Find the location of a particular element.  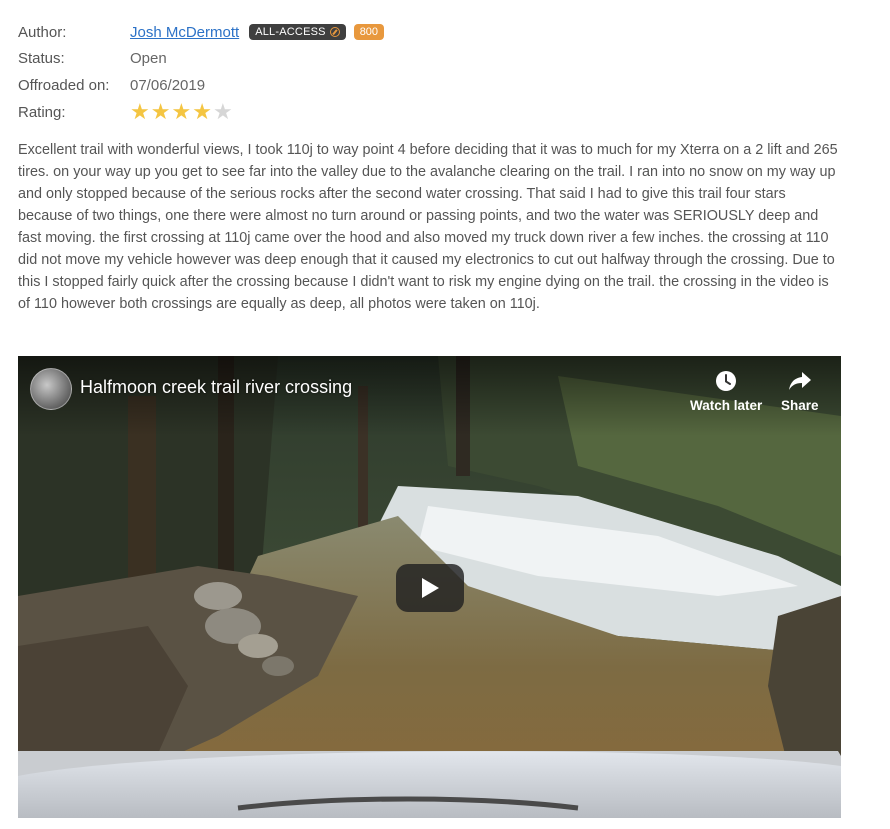

author-link: Josh McDermott is located at coordinates (184, 32).